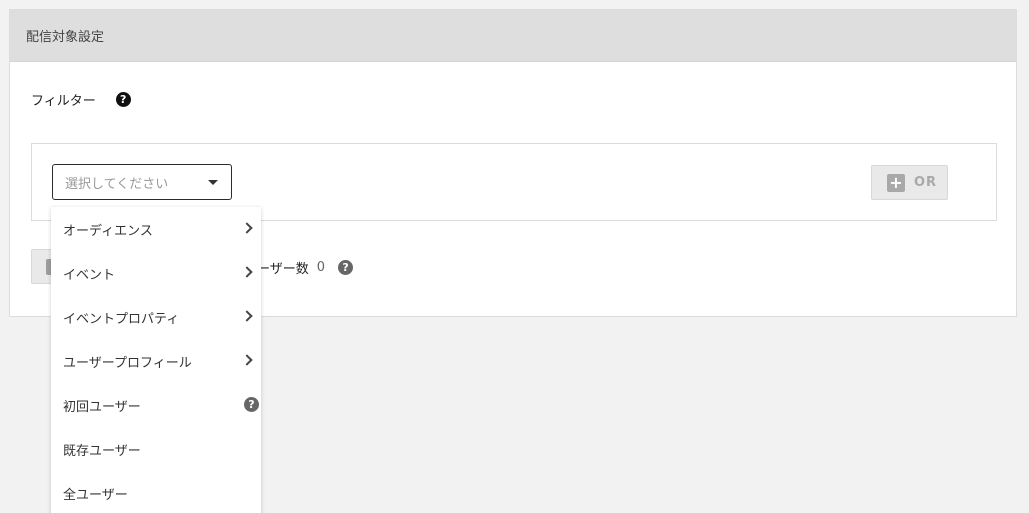  I want to click on section-title: 配信対象設定, so click(65, 37).